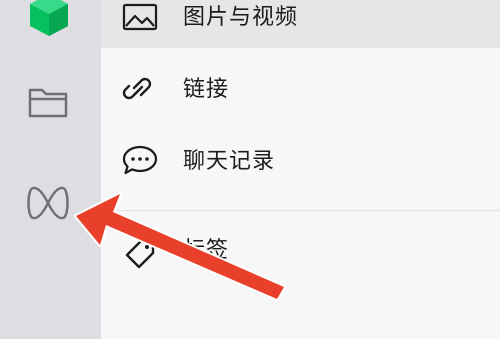  What do you see at coordinates (49, 19) in the screenshot?
I see `app-cube-icon` at bounding box center [49, 19].